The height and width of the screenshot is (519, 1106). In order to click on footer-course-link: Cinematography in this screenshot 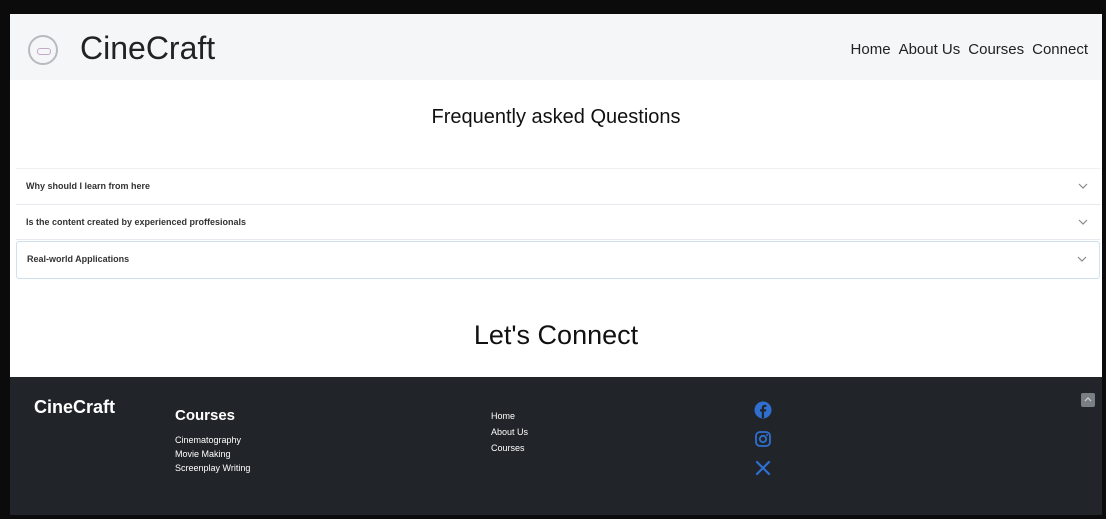, I will do `click(212, 440)`.